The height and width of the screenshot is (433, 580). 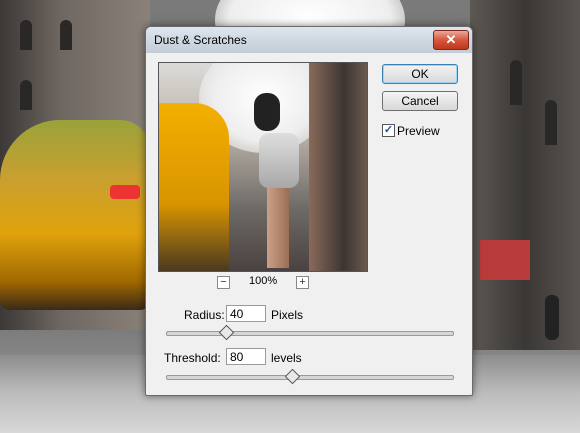 I want to click on preview-dress, so click(x=279, y=160).